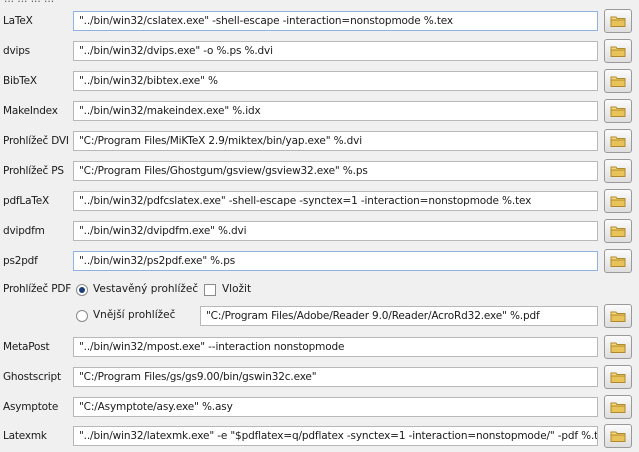 The image size is (639, 452). I want to click on latexmk-label: Latexmk, so click(25, 436).